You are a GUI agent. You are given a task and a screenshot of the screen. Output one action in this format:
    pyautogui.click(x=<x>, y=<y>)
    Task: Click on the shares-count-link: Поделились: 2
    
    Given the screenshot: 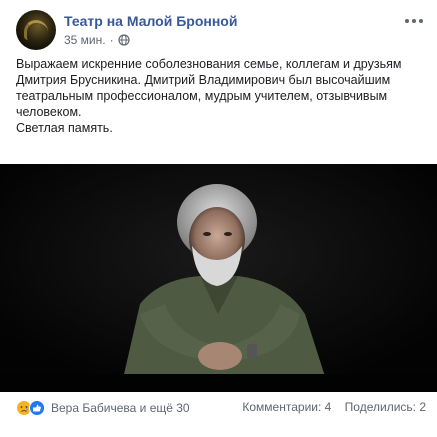 What is the action you would take?
    pyautogui.click(x=385, y=407)
    